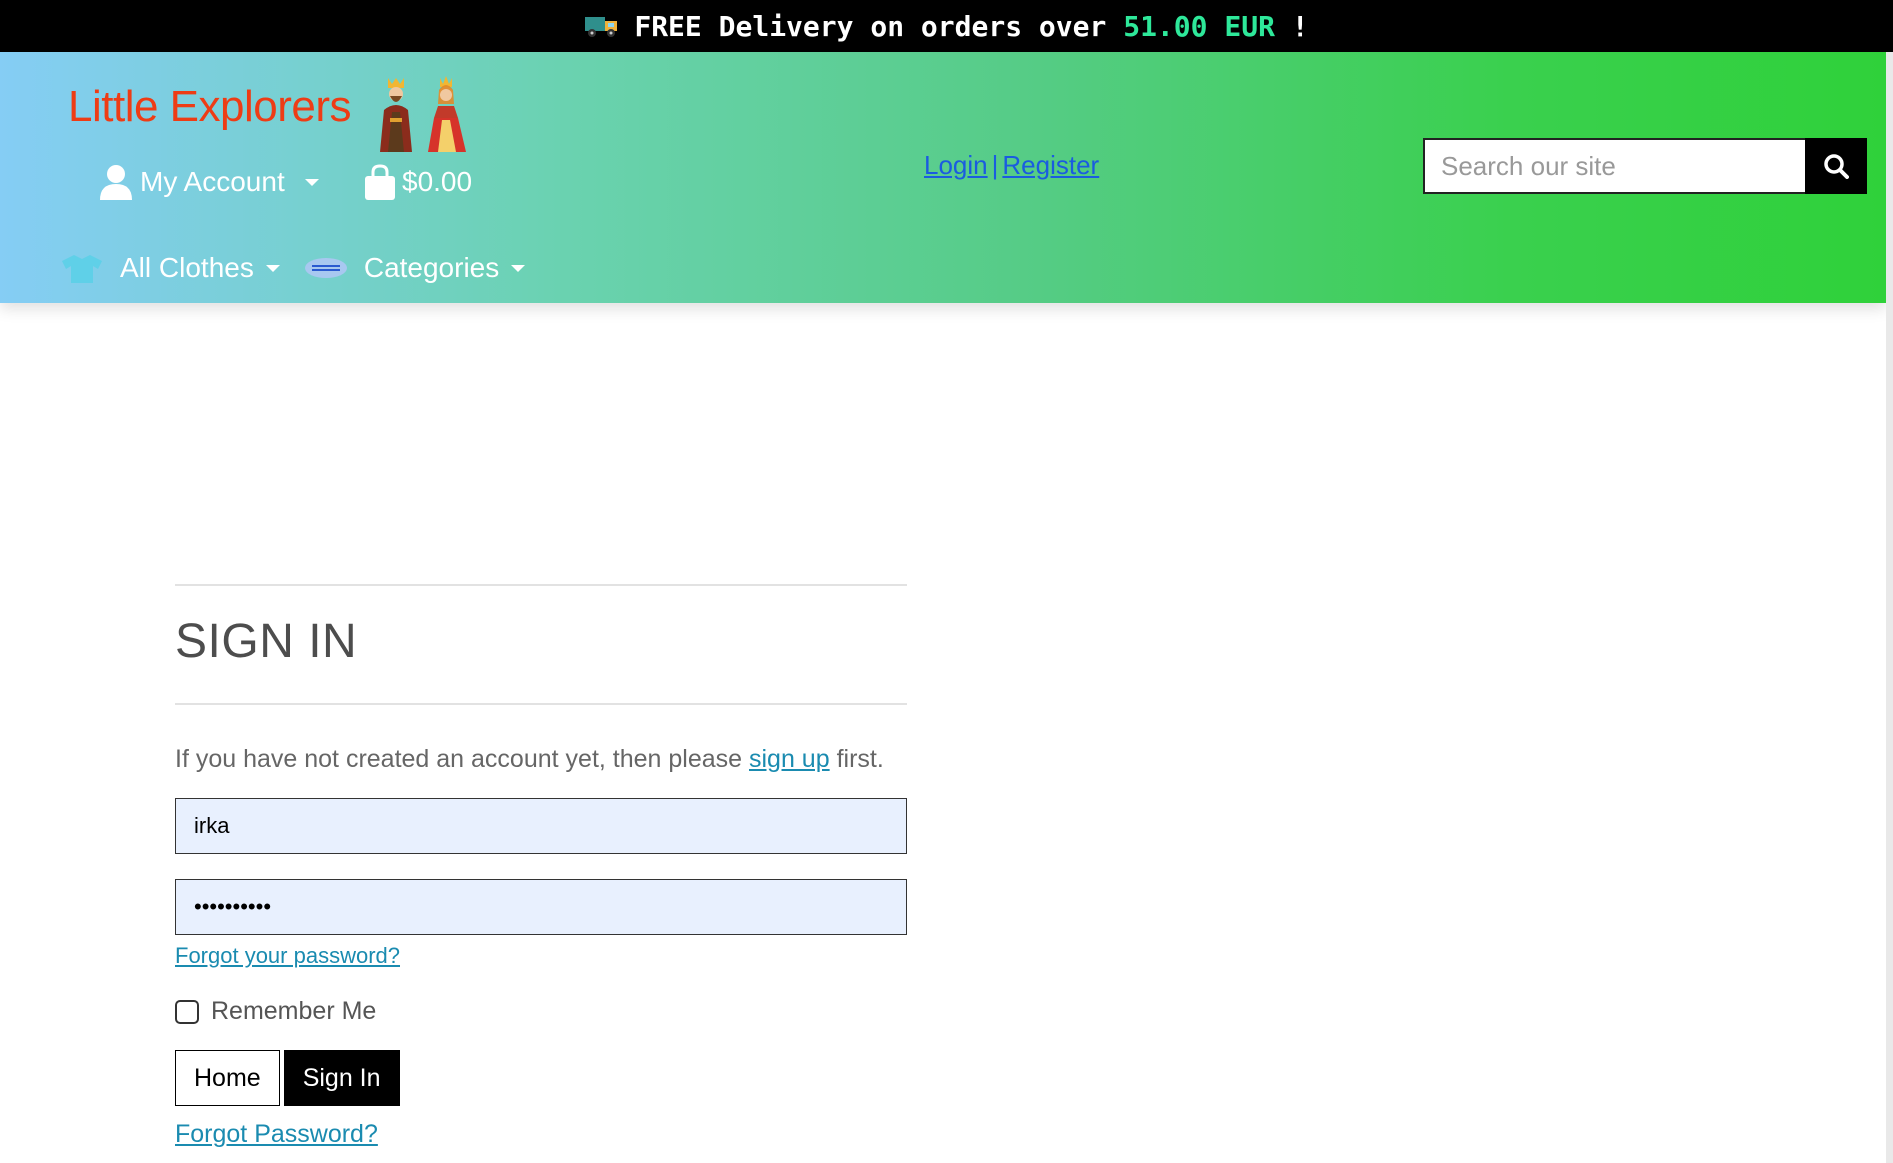 This screenshot has width=1893, height=1163. I want to click on remember-me-label: Remember Me, so click(294, 1011).